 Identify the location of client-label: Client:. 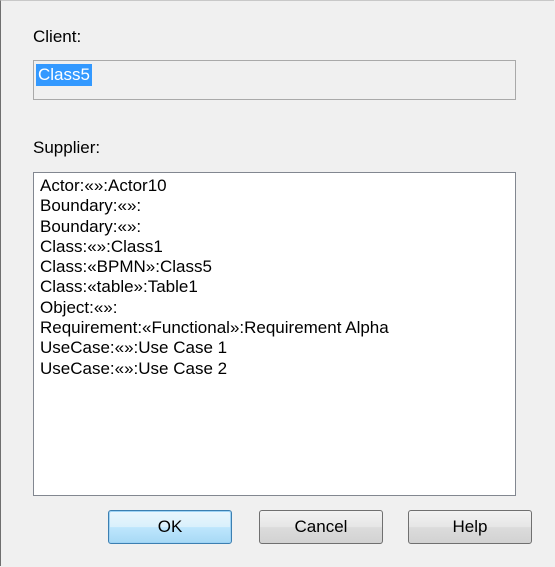
(57, 36).